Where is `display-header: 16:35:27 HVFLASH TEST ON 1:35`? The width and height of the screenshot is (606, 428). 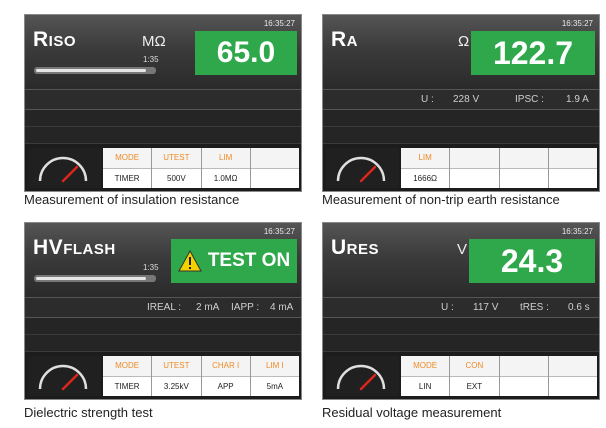
display-header: 16:35:27 HVFLASH TEST ON 1:35 is located at coordinates (163, 260).